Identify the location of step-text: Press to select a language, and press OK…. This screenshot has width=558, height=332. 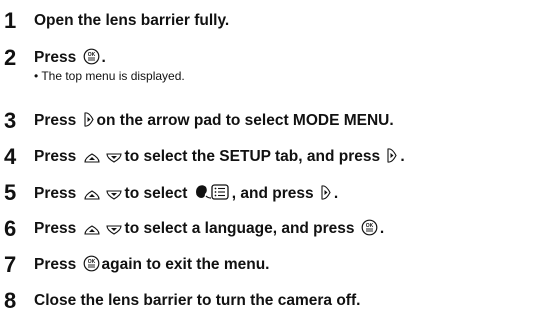
(209, 228).